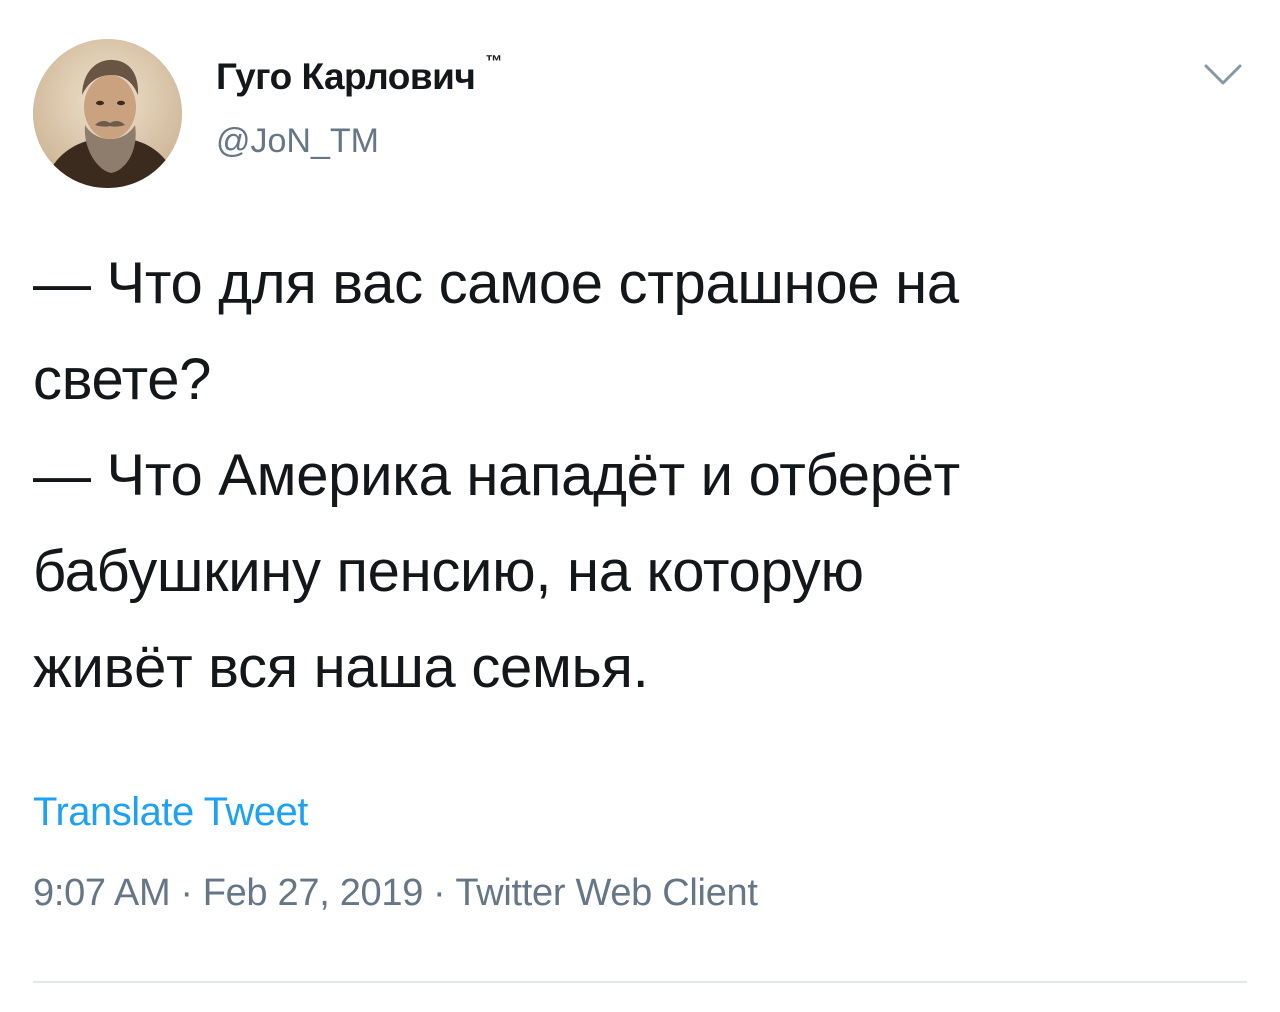  What do you see at coordinates (341, 667) in the screenshot?
I see `tweet-text-line: живёт вся наша семья.` at bounding box center [341, 667].